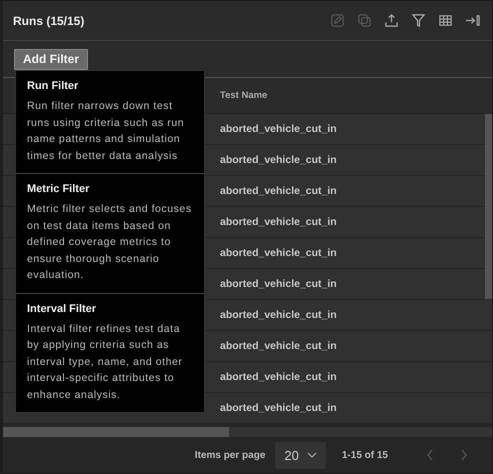  What do you see at coordinates (365, 455) in the screenshot?
I see `page-range: 1-15 of 15` at bounding box center [365, 455].